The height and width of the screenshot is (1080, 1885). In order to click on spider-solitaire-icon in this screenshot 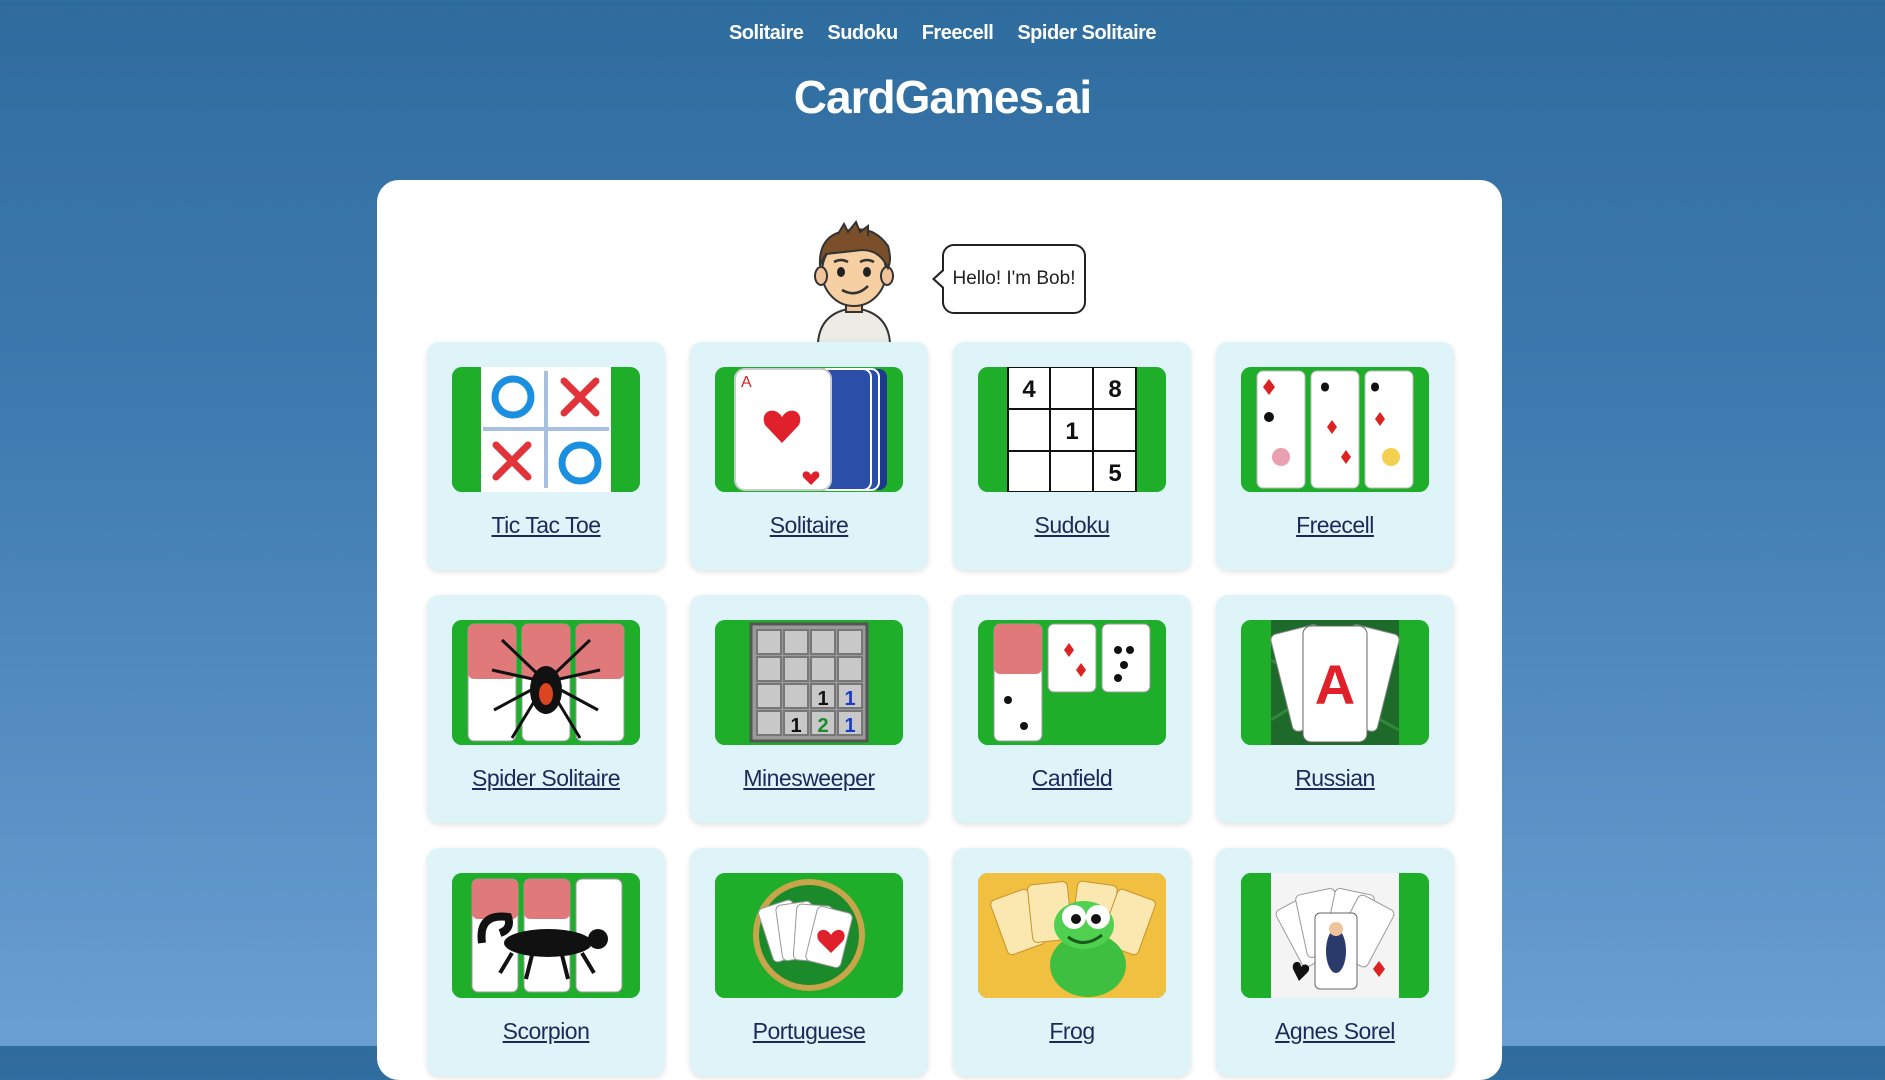, I will do `click(546, 682)`.